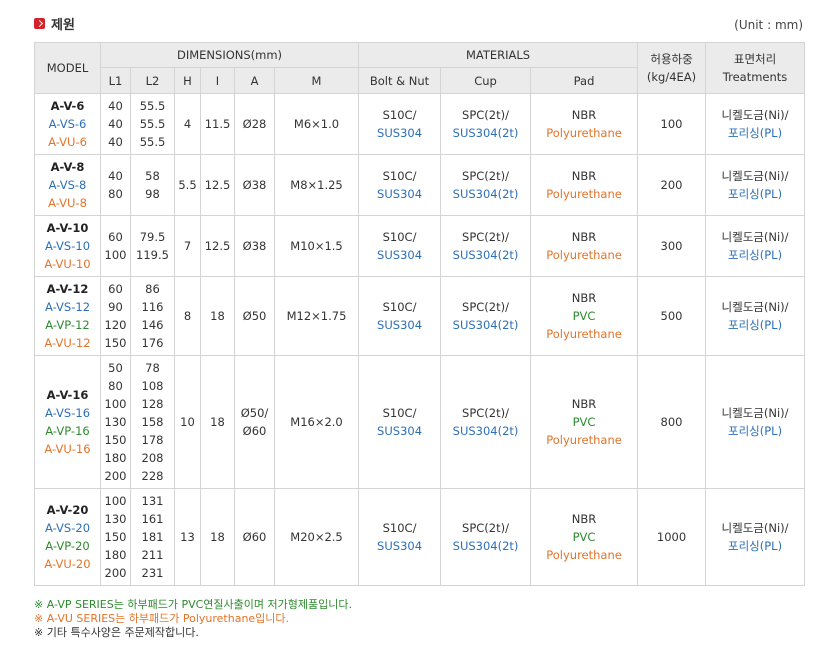 This screenshot has width=824, height=655. I want to click on arrow-right-icon, so click(39, 23).